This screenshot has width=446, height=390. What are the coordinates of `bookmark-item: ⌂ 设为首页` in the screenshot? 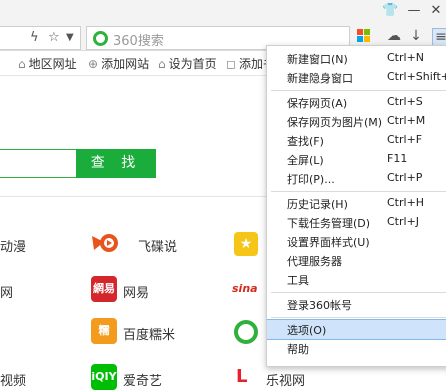 It's located at (187, 63).